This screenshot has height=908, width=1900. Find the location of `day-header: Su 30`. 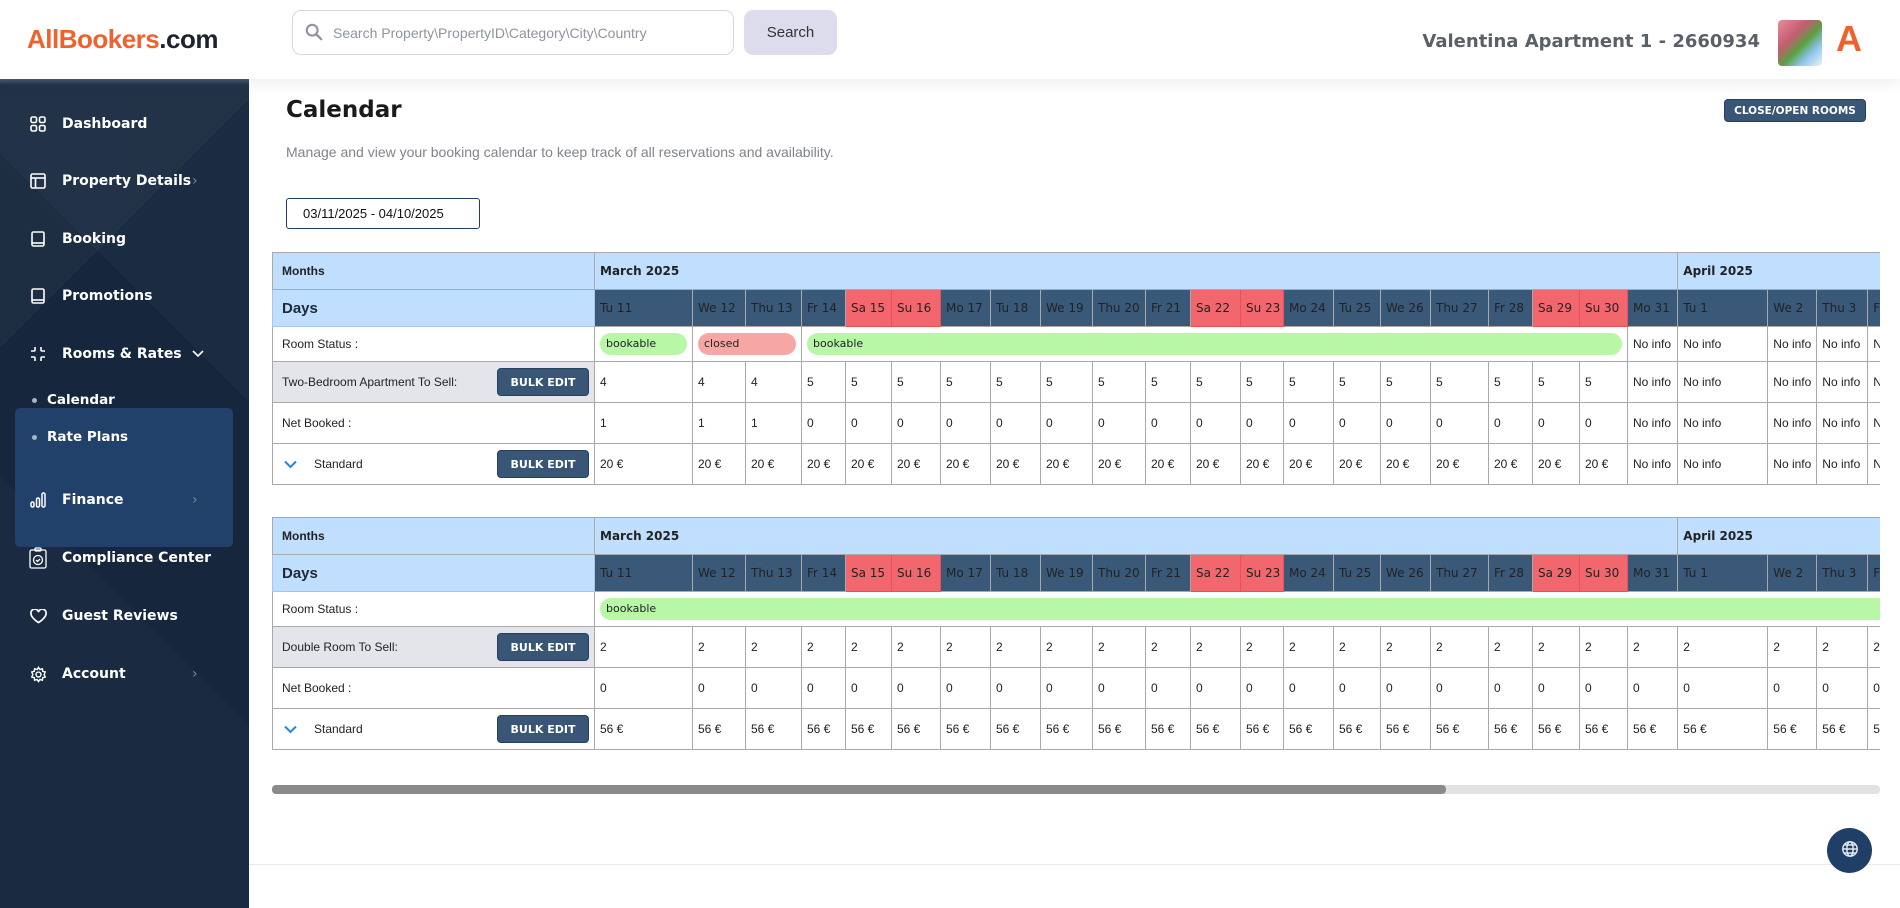

day-header: Su 30 is located at coordinates (1603, 308).